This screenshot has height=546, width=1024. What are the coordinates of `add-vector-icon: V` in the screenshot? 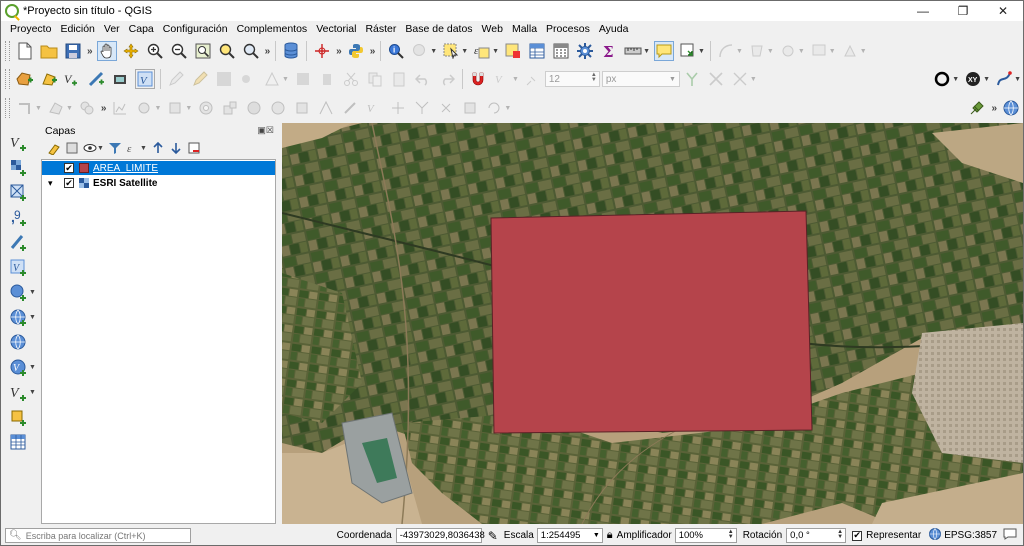 It's located at (19, 143).